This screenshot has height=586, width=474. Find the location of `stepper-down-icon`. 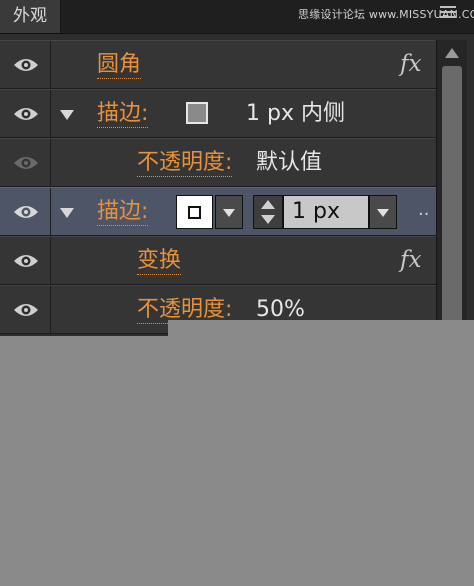

stepper-down-icon is located at coordinates (268, 219).